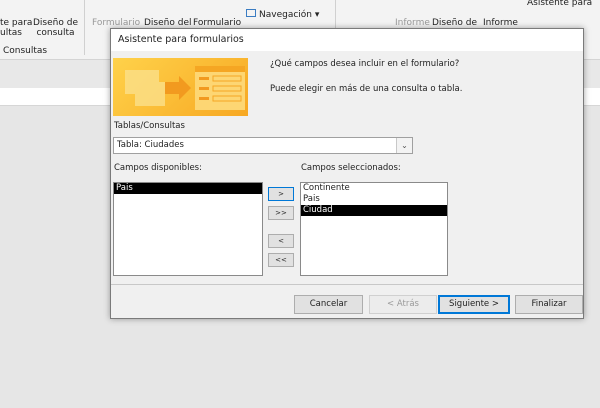 The height and width of the screenshot is (408, 600). Describe the element at coordinates (403, 304) in the screenshot. I see `back-button: < Atrás` at that location.